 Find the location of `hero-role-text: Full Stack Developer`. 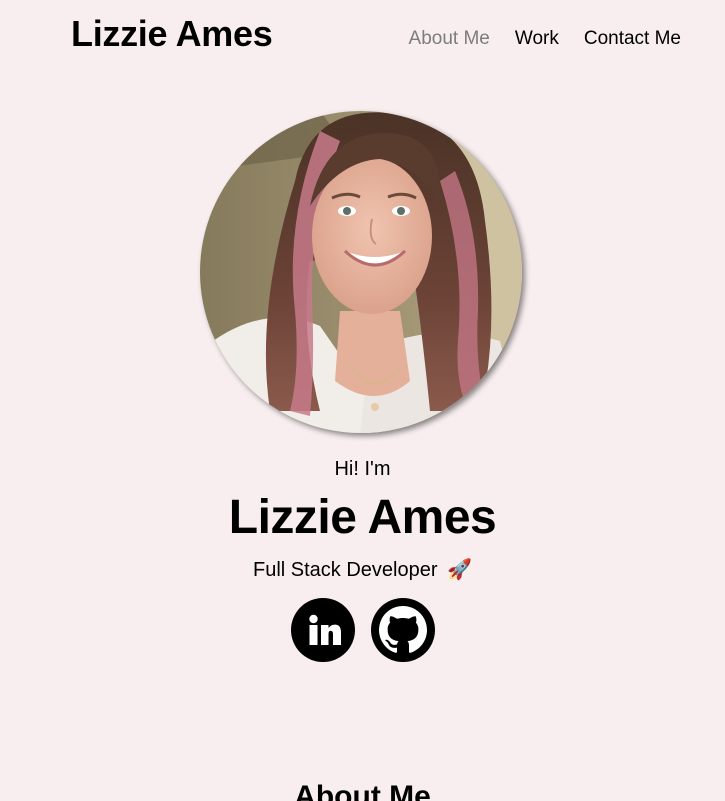

hero-role-text: Full Stack Developer is located at coordinates (345, 570).